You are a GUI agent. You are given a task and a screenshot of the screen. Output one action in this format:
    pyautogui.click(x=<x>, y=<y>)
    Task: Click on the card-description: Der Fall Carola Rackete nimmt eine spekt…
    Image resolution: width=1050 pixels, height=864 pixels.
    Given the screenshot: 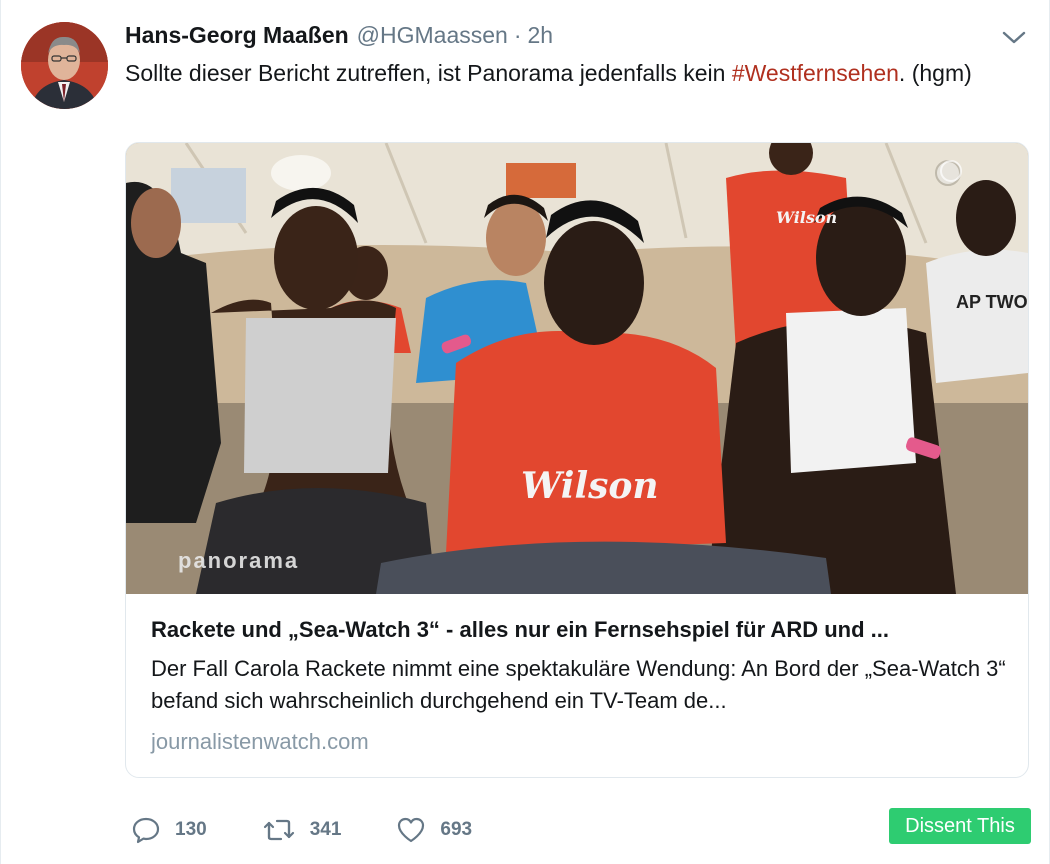 What is the action you would take?
    pyautogui.click(x=578, y=684)
    